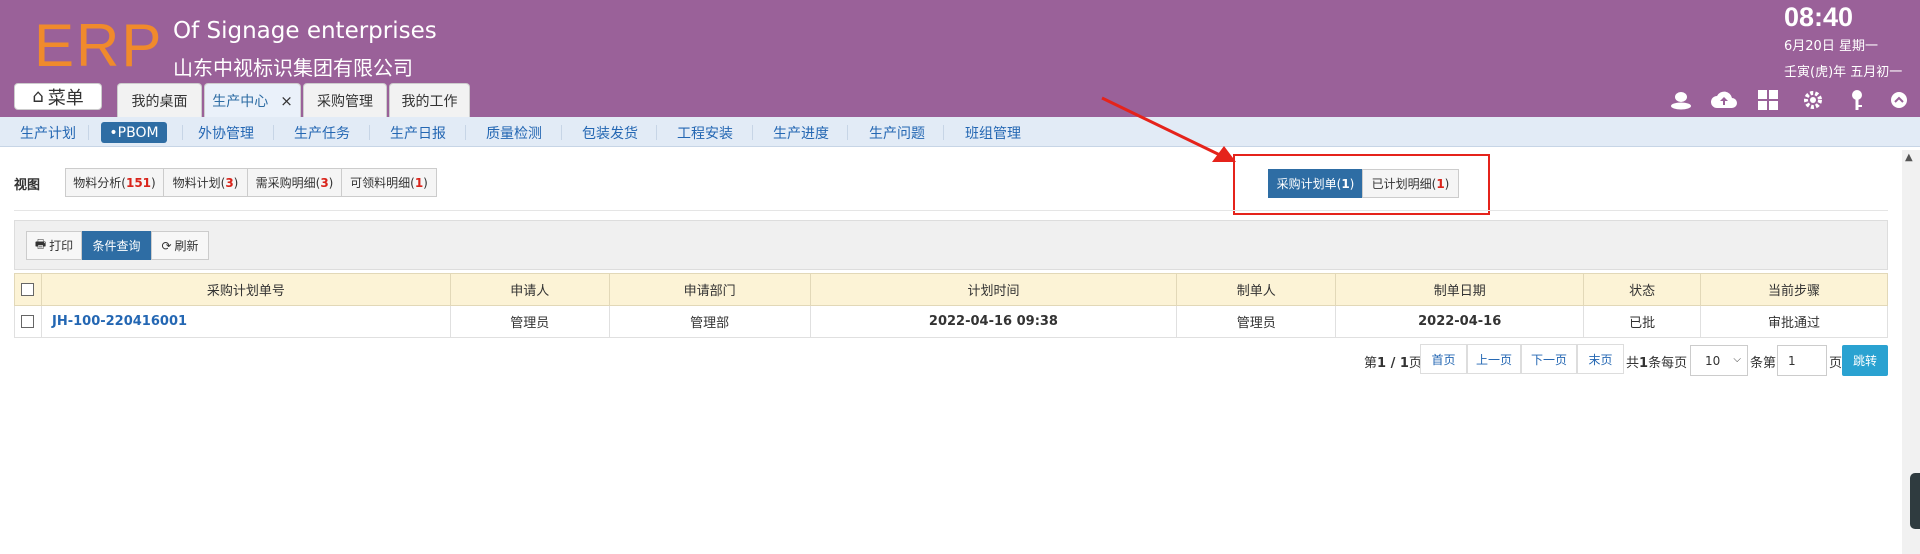 The image size is (1920, 554). Describe the element at coordinates (134, 132) in the screenshot. I see `subnav-pbom: •PBOM` at that location.